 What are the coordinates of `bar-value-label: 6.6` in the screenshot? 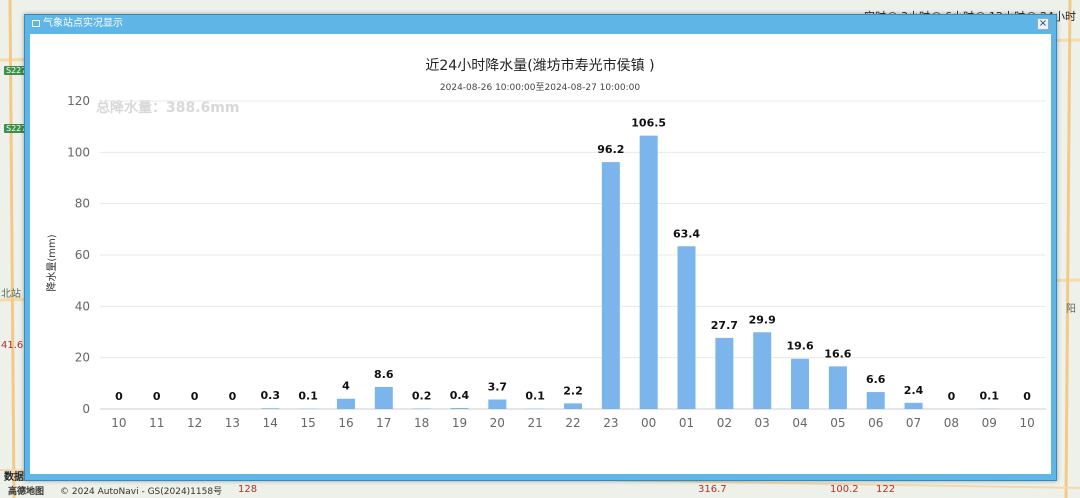 It's located at (876, 379).